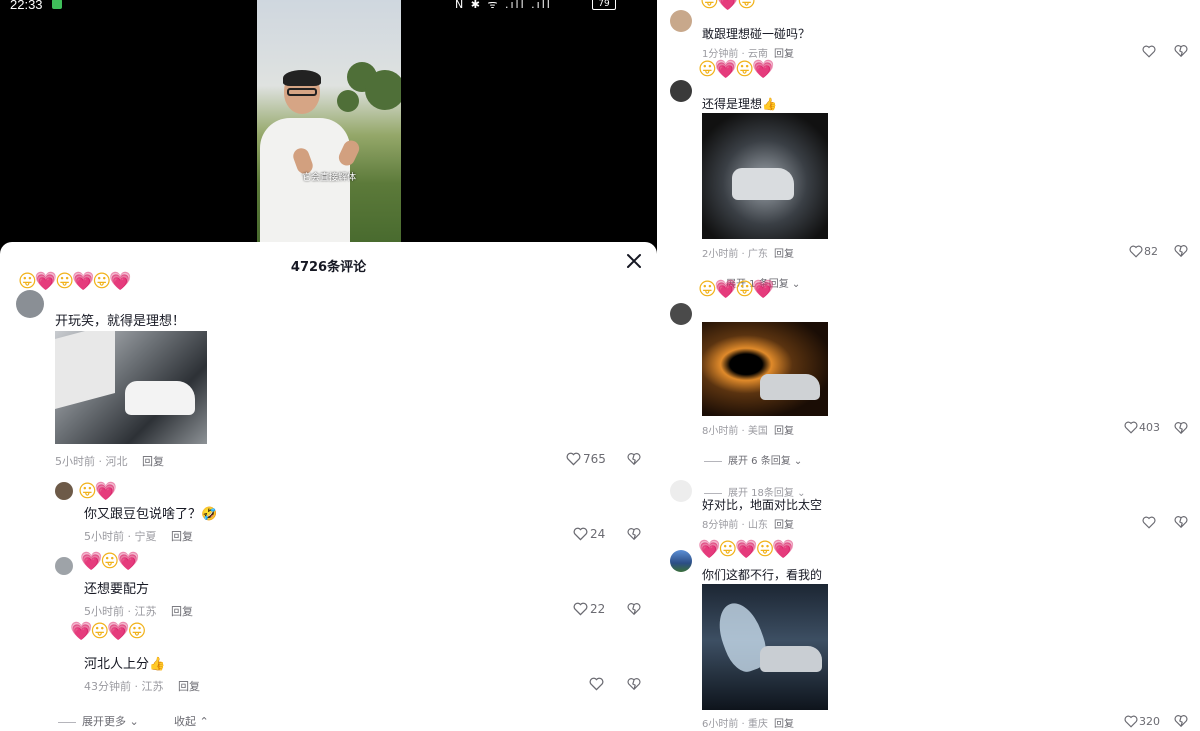 The image size is (1200, 731). What do you see at coordinates (151, 514) in the screenshot?
I see `comment-text: 你又跟豆包说啥了？🤣` at bounding box center [151, 514].